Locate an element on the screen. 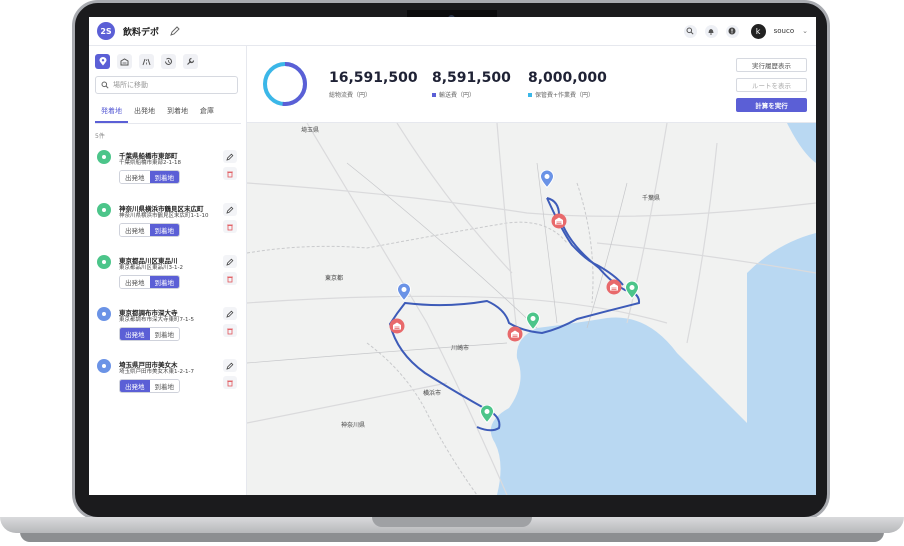 This screenshot has height=546, width=904. river-water is located at coordinates (801, 143).